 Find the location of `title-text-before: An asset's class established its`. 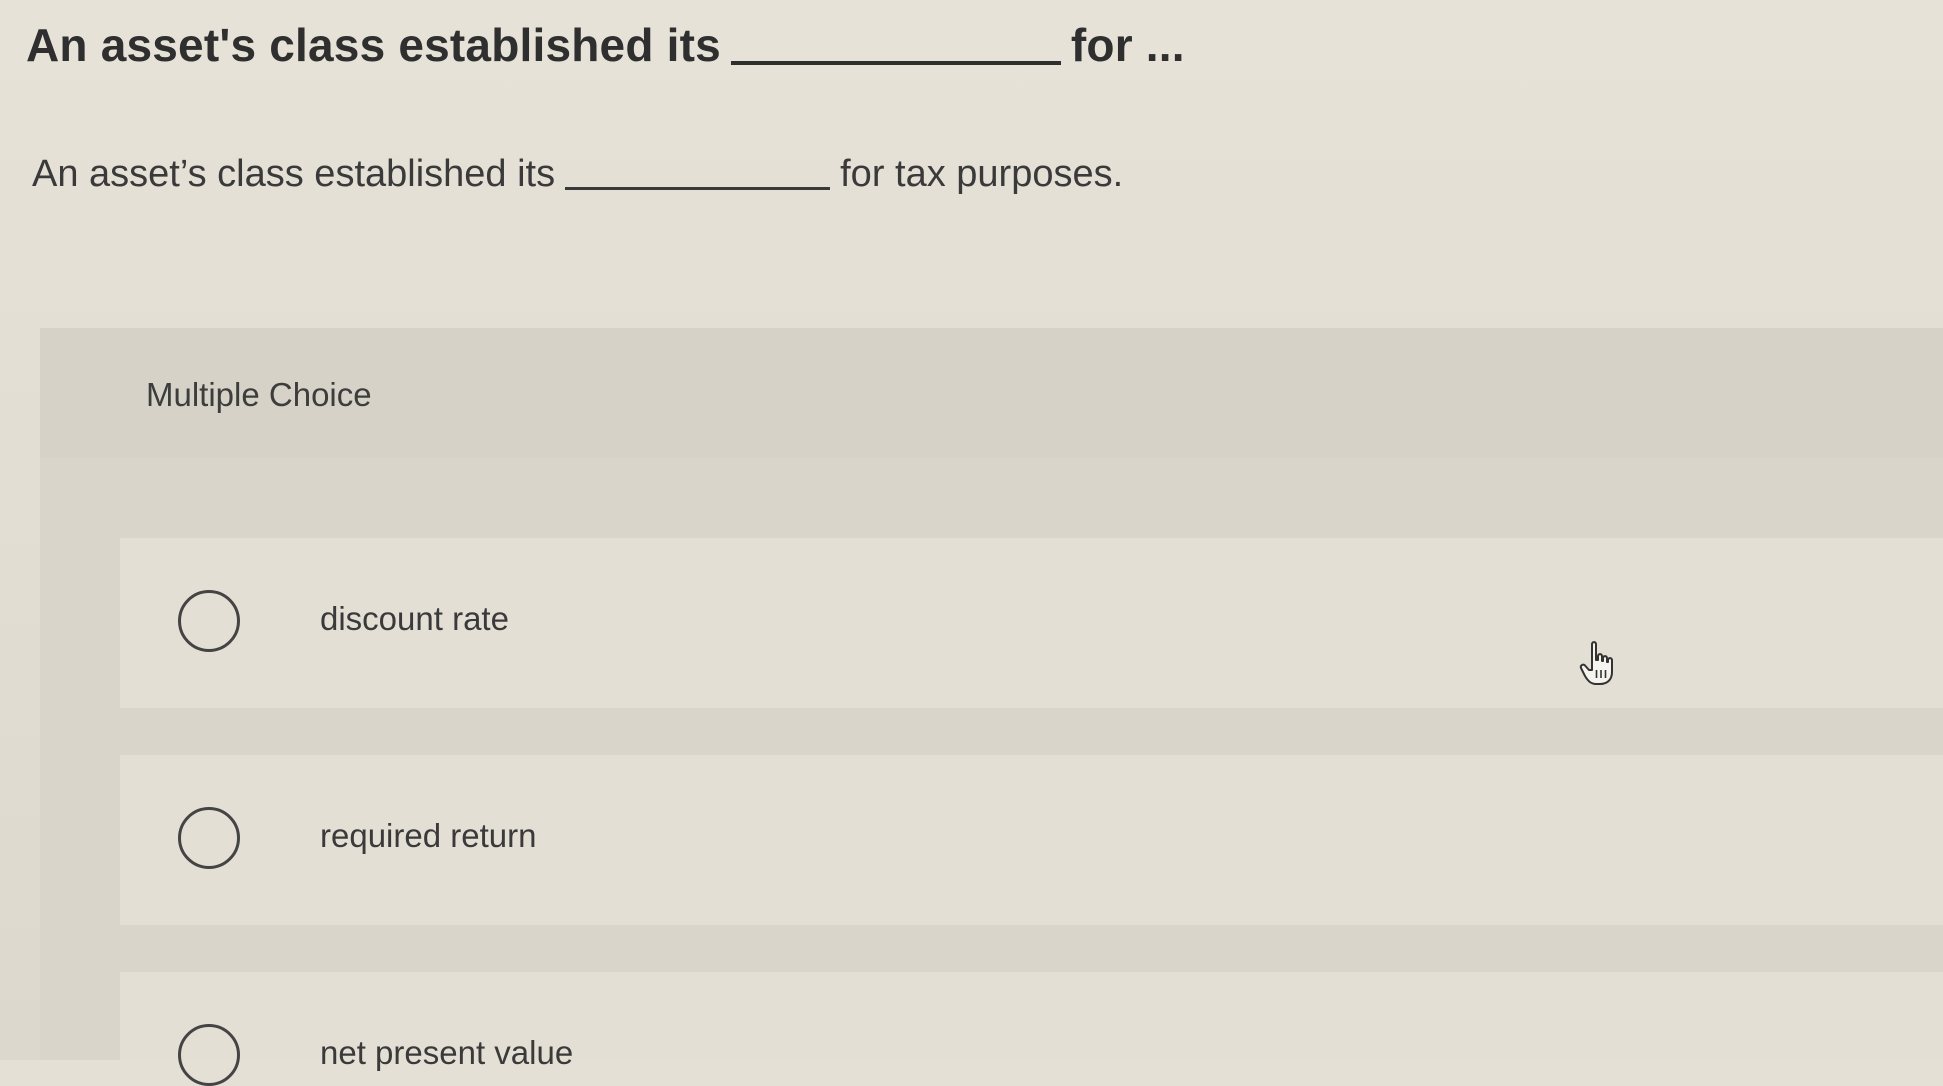

title-text-before: An asset's class established its is located at coordinates (373, 45).